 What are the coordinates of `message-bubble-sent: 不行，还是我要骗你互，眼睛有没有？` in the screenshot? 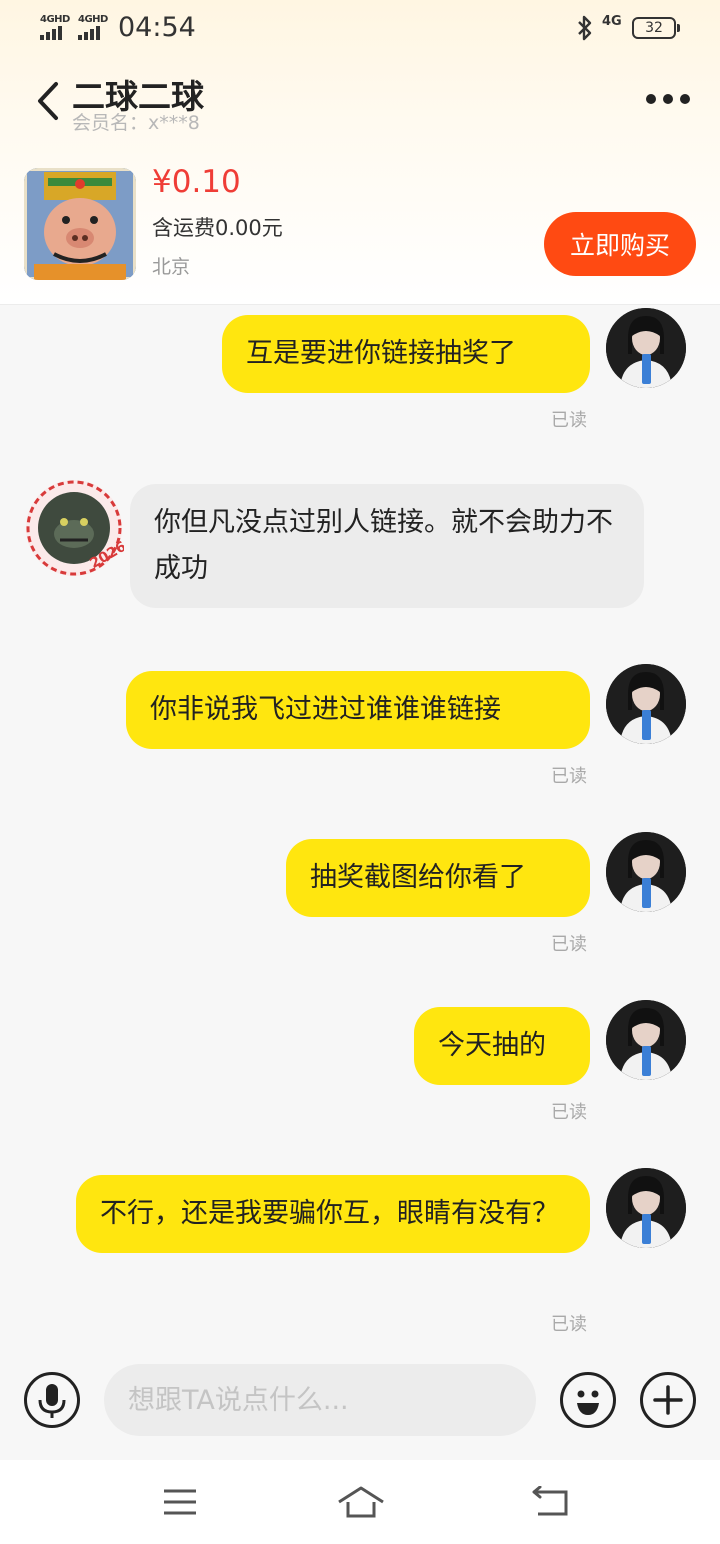 It's located at (333, 1214).